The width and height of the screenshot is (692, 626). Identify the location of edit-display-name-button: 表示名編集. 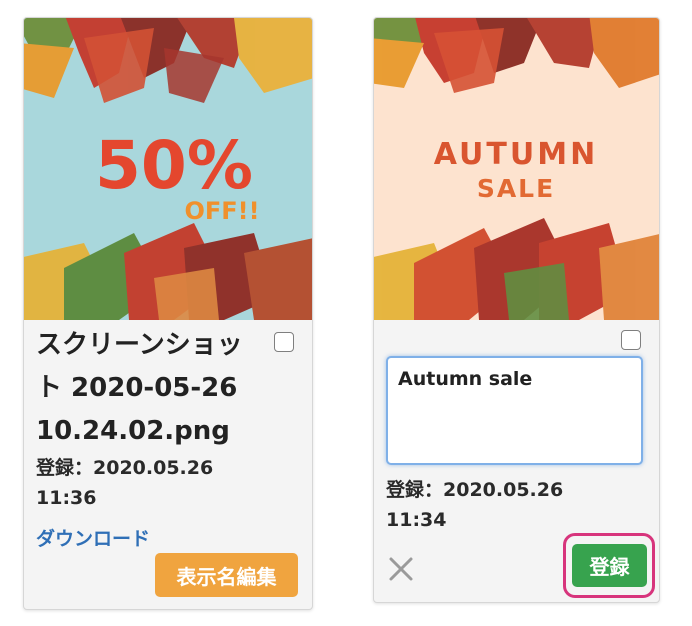
(226, 575).